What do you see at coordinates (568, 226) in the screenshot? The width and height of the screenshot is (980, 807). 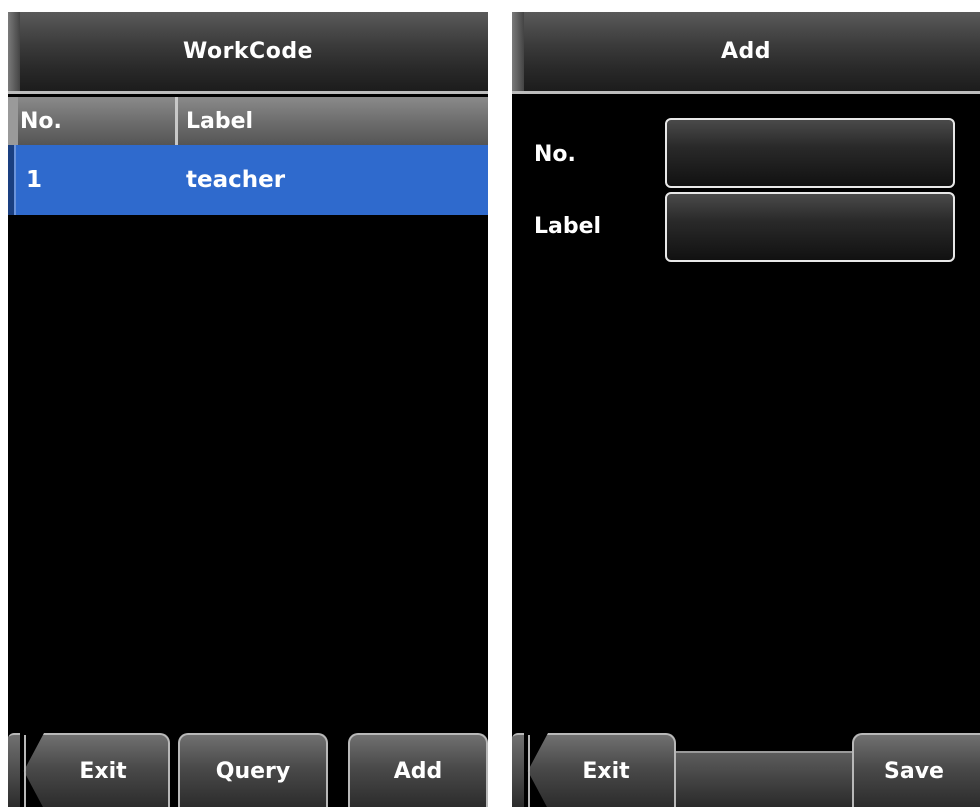 I see `label-field-label: Label` at bounding box center [568, 226].